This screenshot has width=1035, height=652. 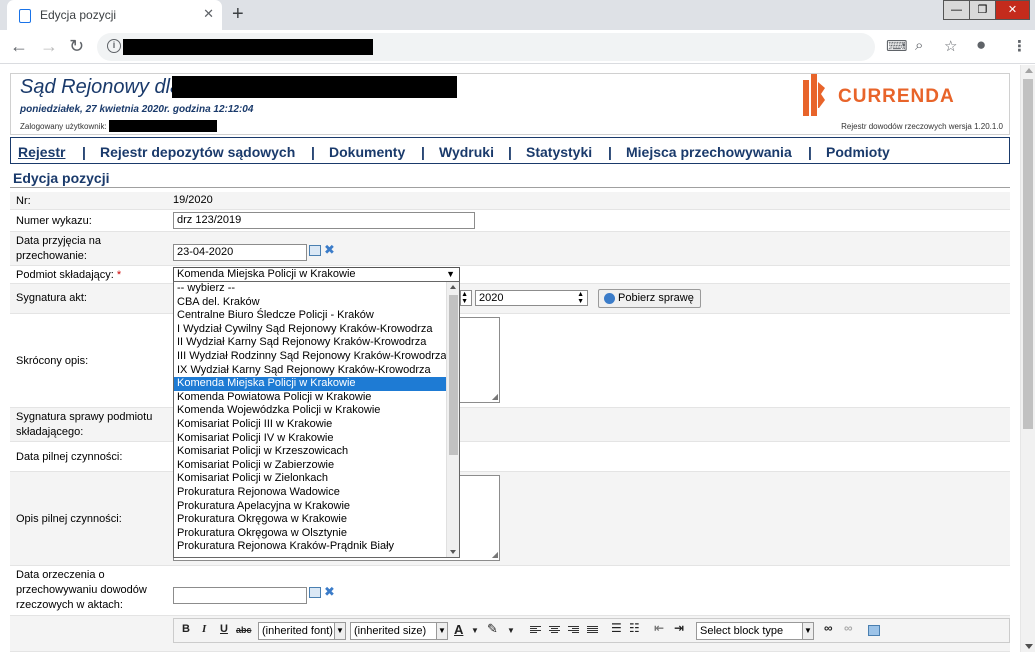 What do you see at coordinates (204, 629) in the screenshot?
I see `italic-button: I` at bounding box center [204, 629].